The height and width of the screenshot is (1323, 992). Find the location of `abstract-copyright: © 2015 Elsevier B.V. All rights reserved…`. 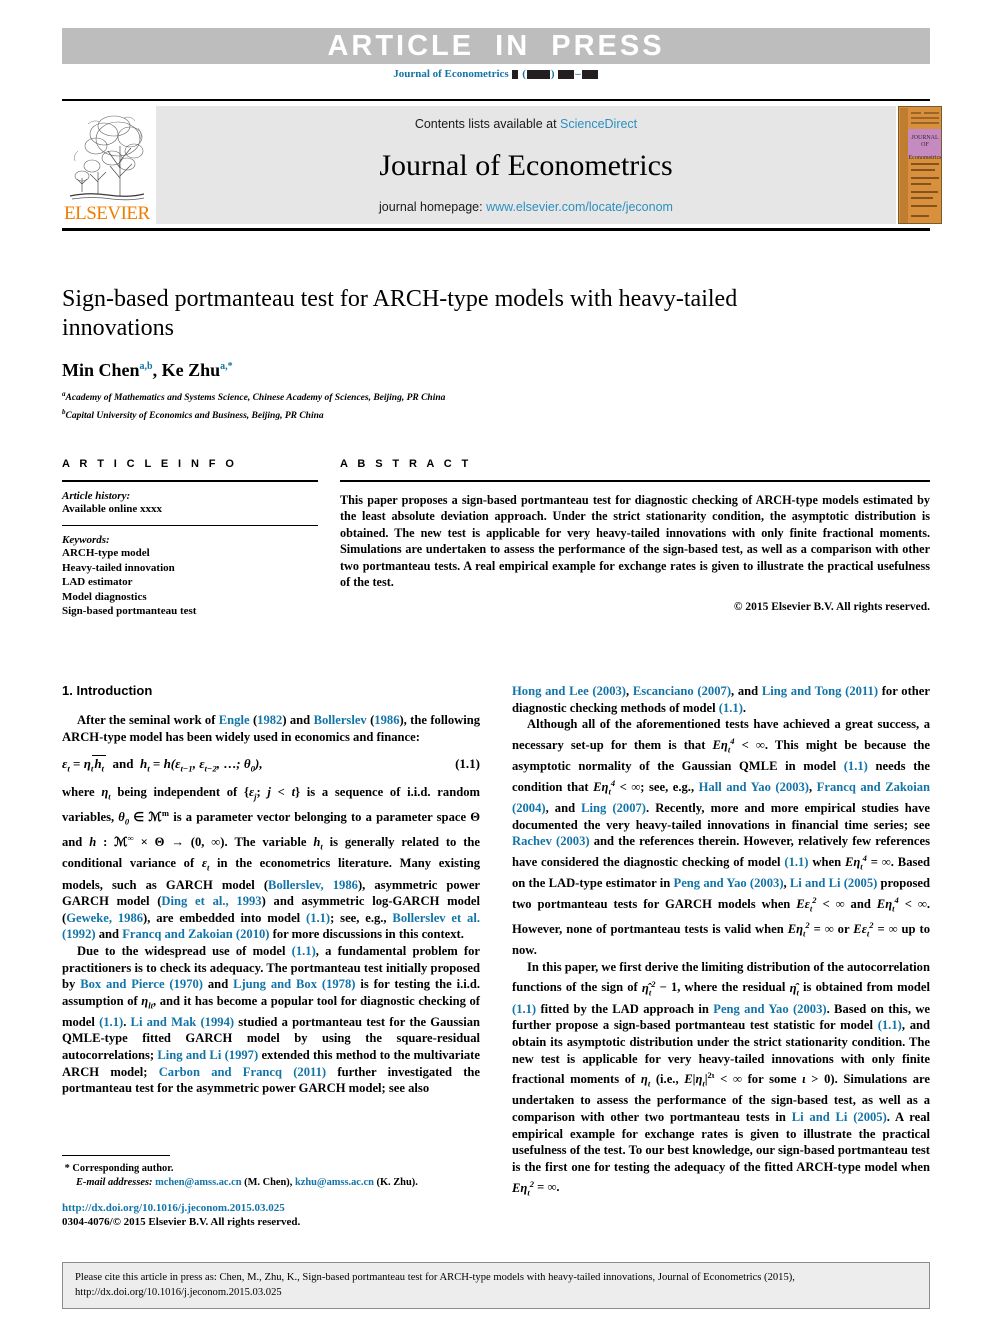

abstract-copyright: © 2015 Elsevier B.V. All rights reserved… is located at coordinates (831, 606).